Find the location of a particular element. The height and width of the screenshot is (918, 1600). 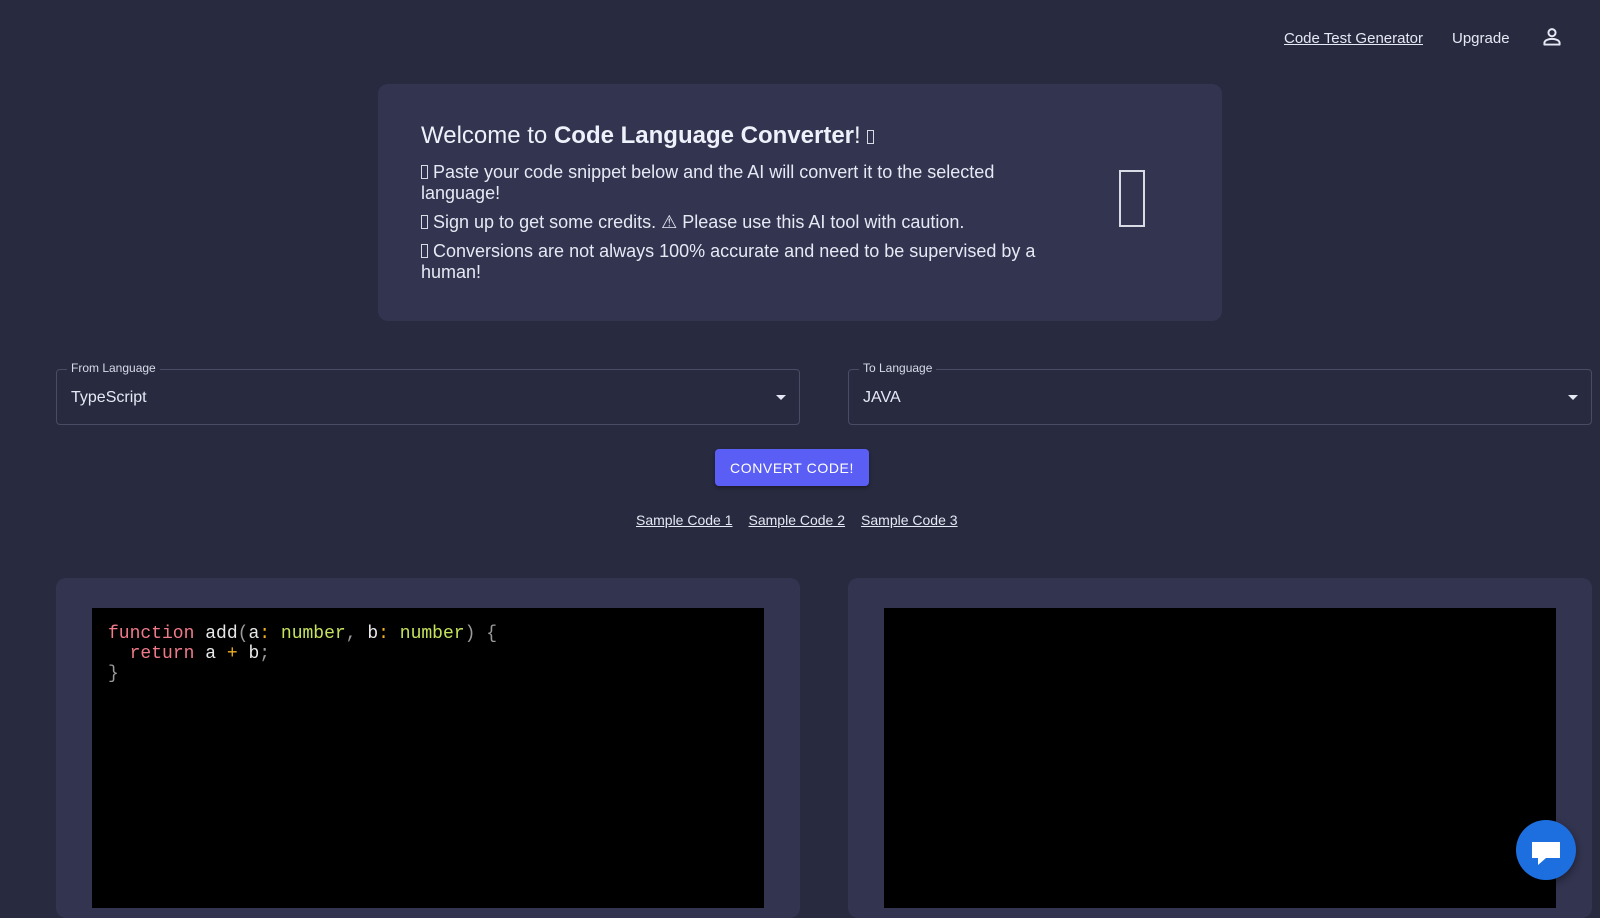

code-param: b is located at coordinates (373, 634).